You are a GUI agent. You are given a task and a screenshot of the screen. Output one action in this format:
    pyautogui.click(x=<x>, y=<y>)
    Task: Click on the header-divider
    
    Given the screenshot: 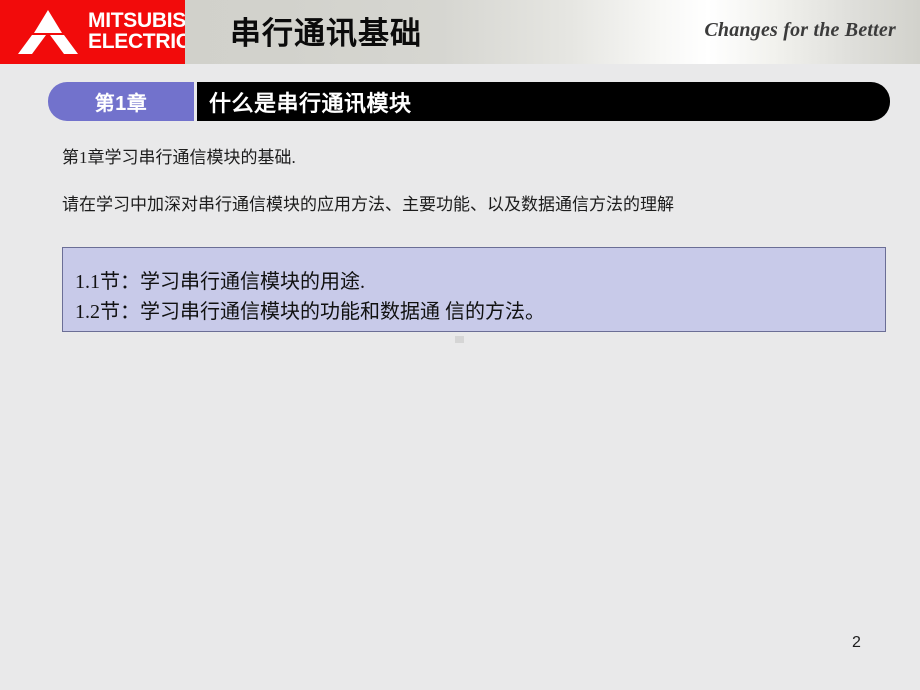 What is the action you would take?
    pyautogui.click(x=460, y=65)
    